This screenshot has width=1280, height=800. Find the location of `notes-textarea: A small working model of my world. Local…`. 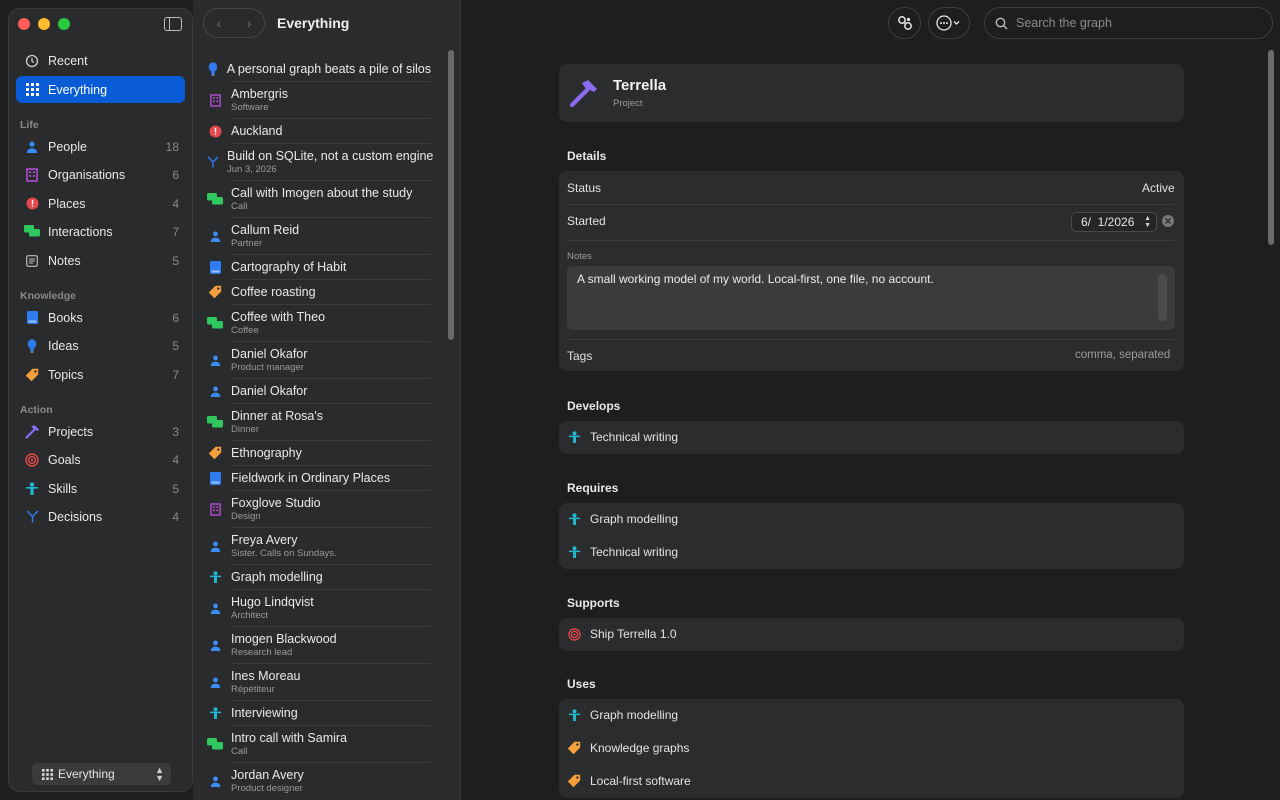

notes-textarea: A small working model of my world. Local… is located at coordinates (871, 298).